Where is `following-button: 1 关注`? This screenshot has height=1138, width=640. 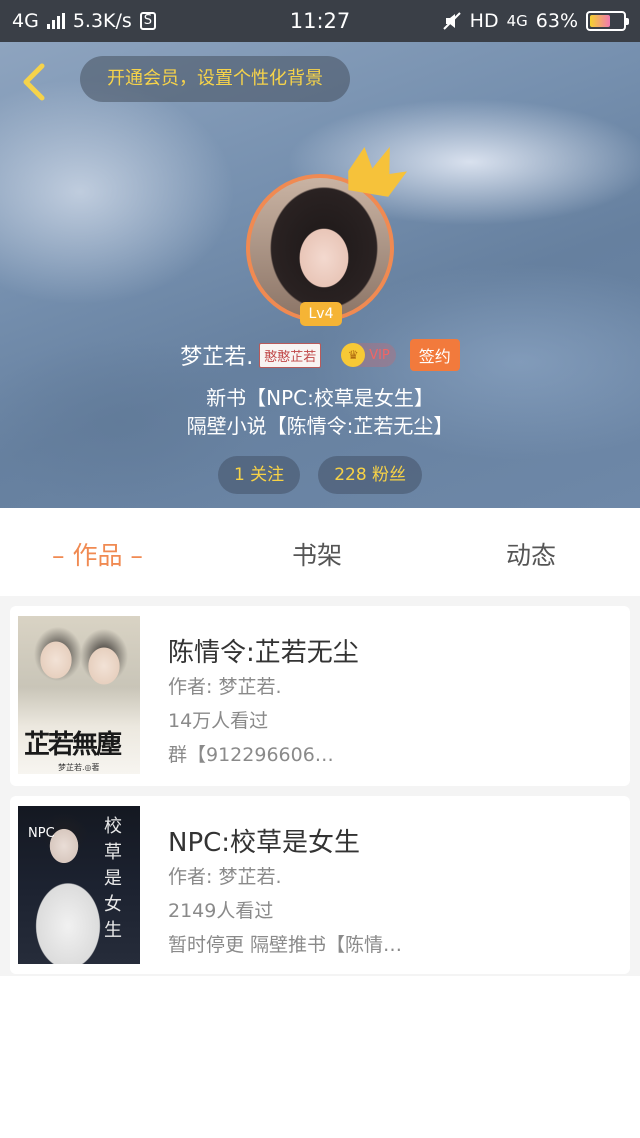
following-button: 1 关注 is located at coordinates (259, 475).